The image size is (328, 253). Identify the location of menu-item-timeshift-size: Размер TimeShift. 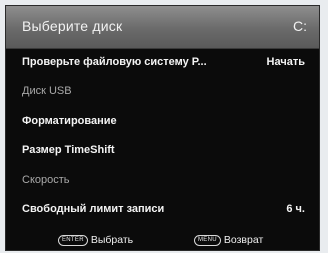
(162, 150).